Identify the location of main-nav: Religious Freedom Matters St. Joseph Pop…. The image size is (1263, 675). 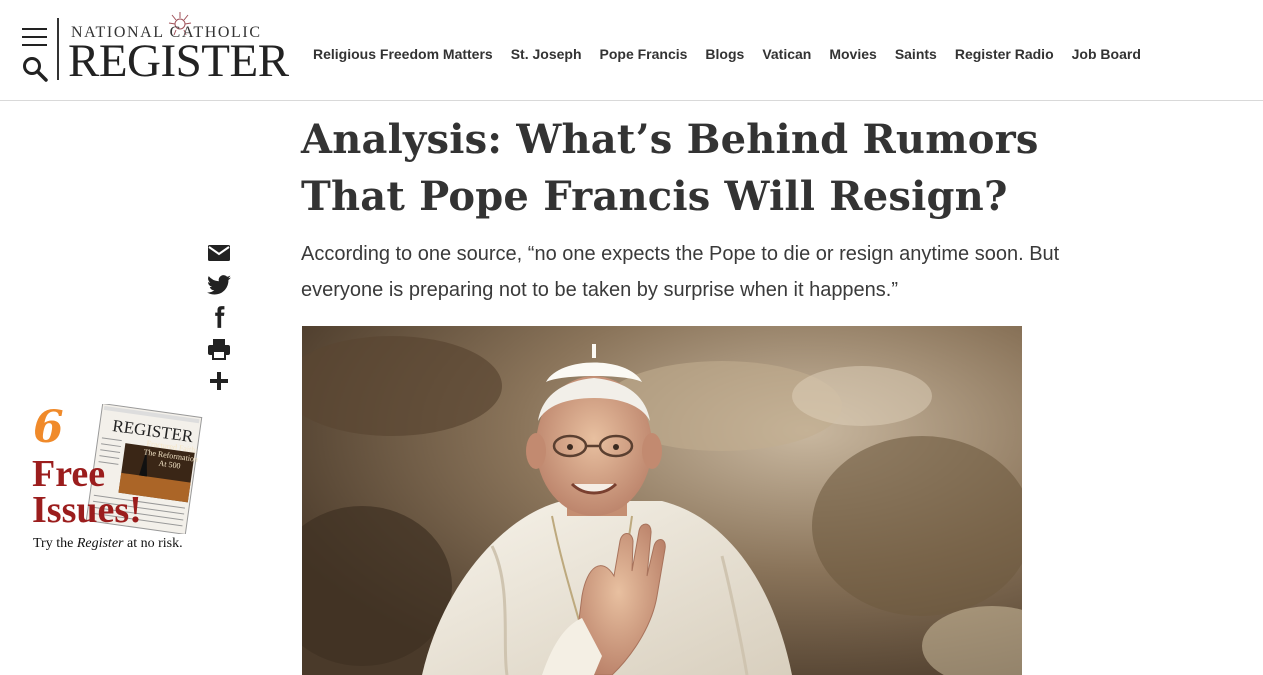
(736, 54).